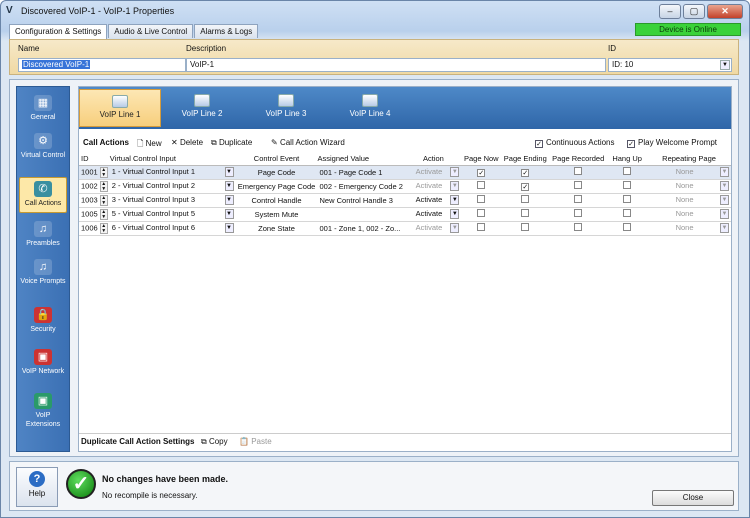 The width and height of the screenshot is (750, 518). Describe the element at coordinates (172, 159) in the screenshot. I see `col-input: Virtual Control Input` at that location.